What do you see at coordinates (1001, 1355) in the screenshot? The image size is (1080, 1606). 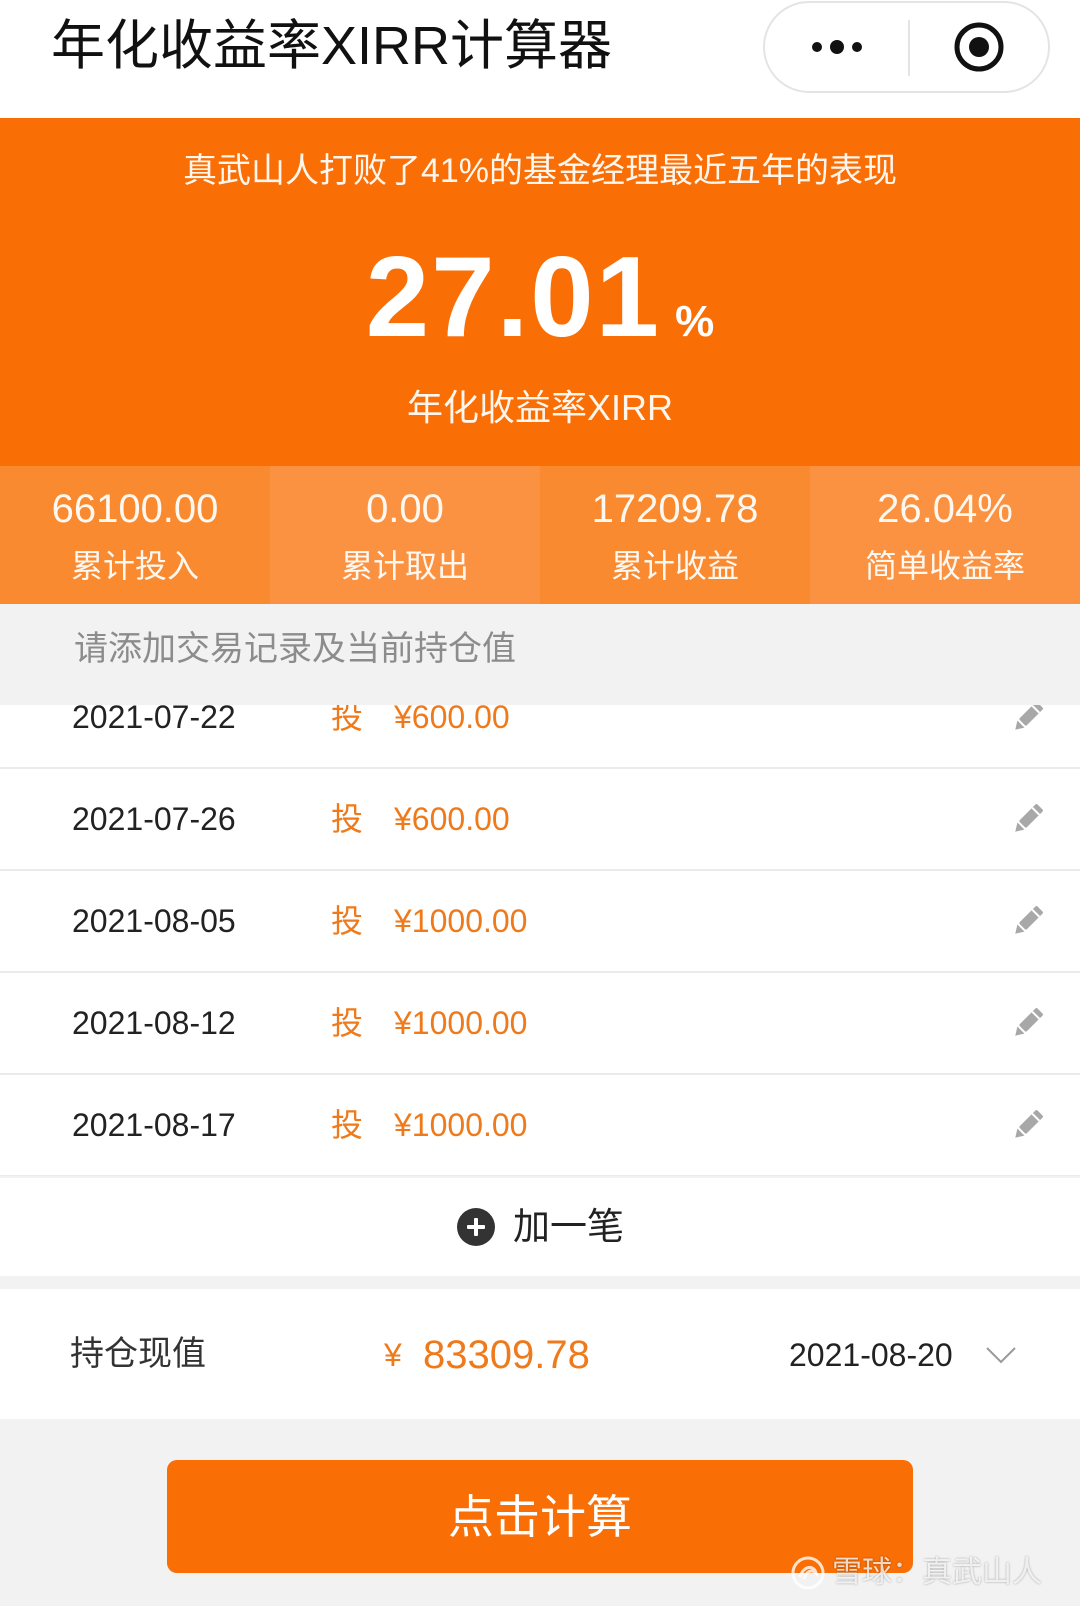 I see `chevron-down-icon` at bounding box center [1001, 1355].